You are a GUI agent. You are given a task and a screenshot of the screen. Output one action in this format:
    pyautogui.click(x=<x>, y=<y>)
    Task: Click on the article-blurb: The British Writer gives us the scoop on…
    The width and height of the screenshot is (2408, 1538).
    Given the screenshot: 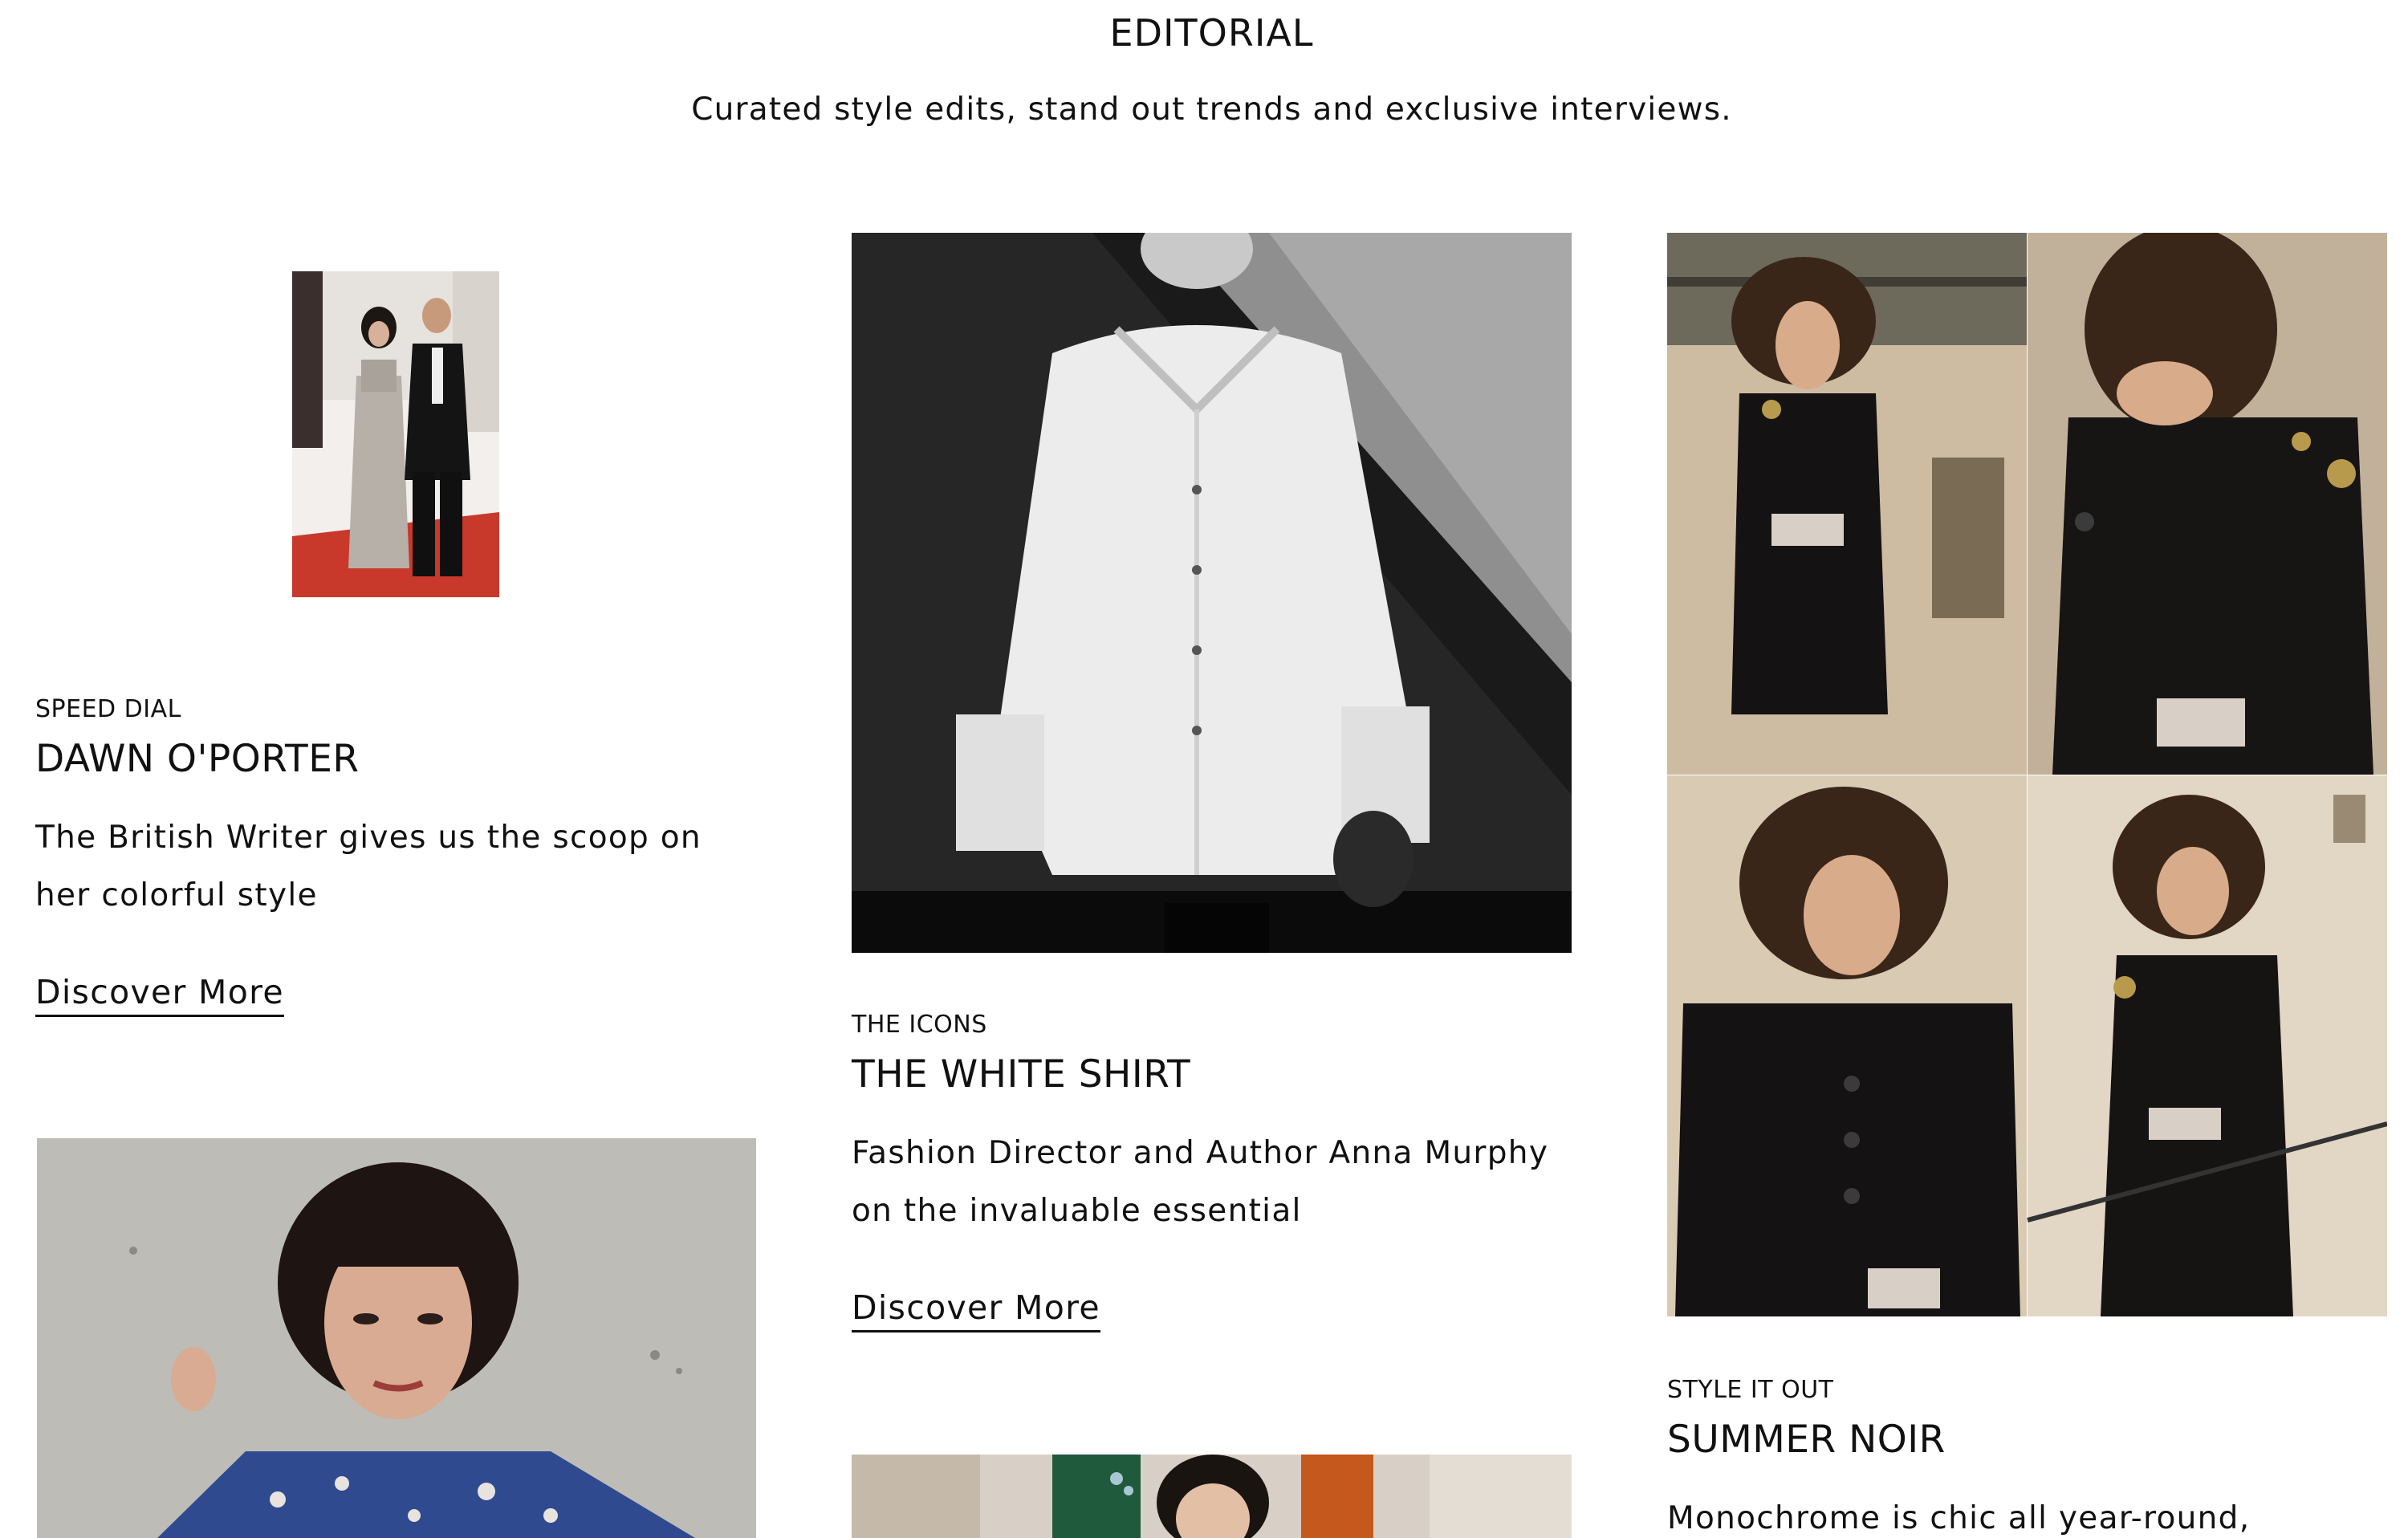 What is the action you would take?
    pyautogui.click(x=368, y=866)
    